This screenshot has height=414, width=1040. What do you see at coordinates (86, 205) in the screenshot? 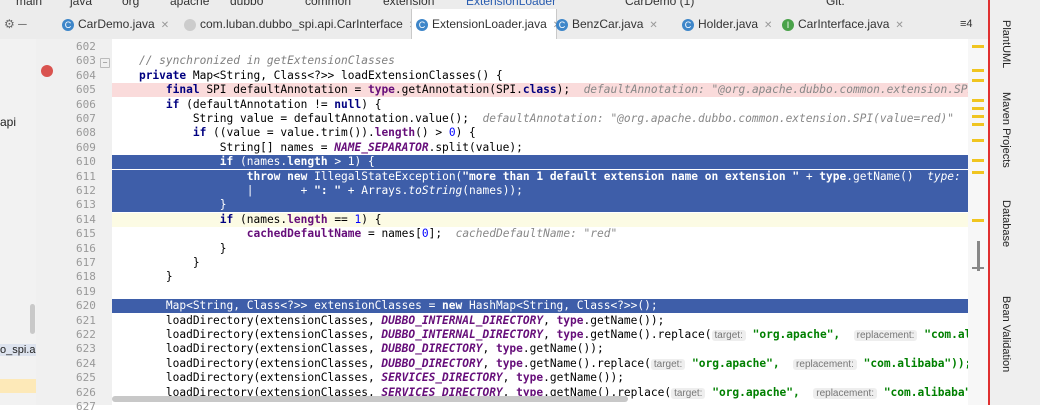
I see `line-number: 613` at bounding box center [86, 205].